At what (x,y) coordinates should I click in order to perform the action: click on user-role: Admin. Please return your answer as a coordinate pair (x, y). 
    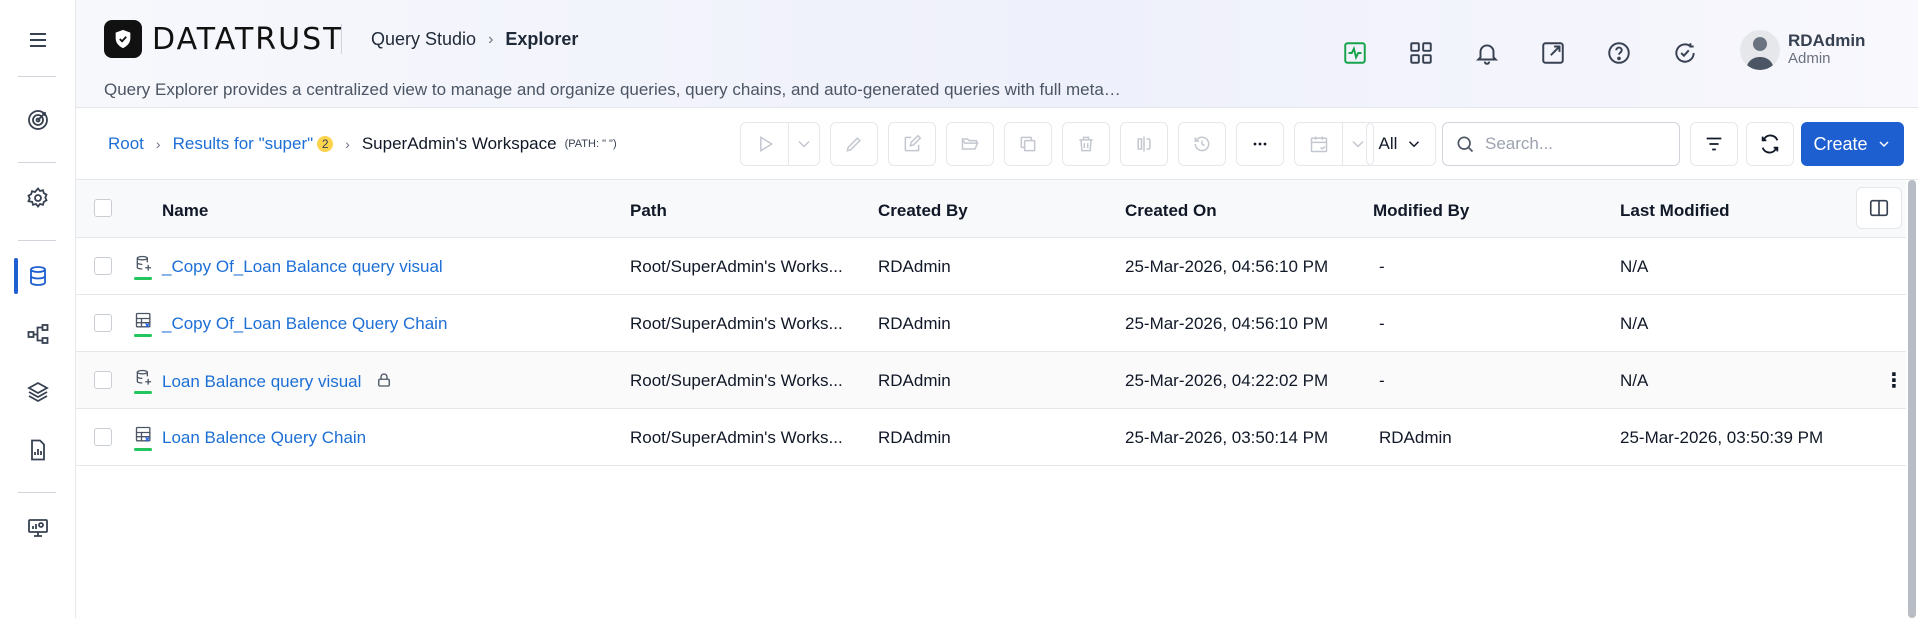
    Looking at the image, I should click on (1809, 58).